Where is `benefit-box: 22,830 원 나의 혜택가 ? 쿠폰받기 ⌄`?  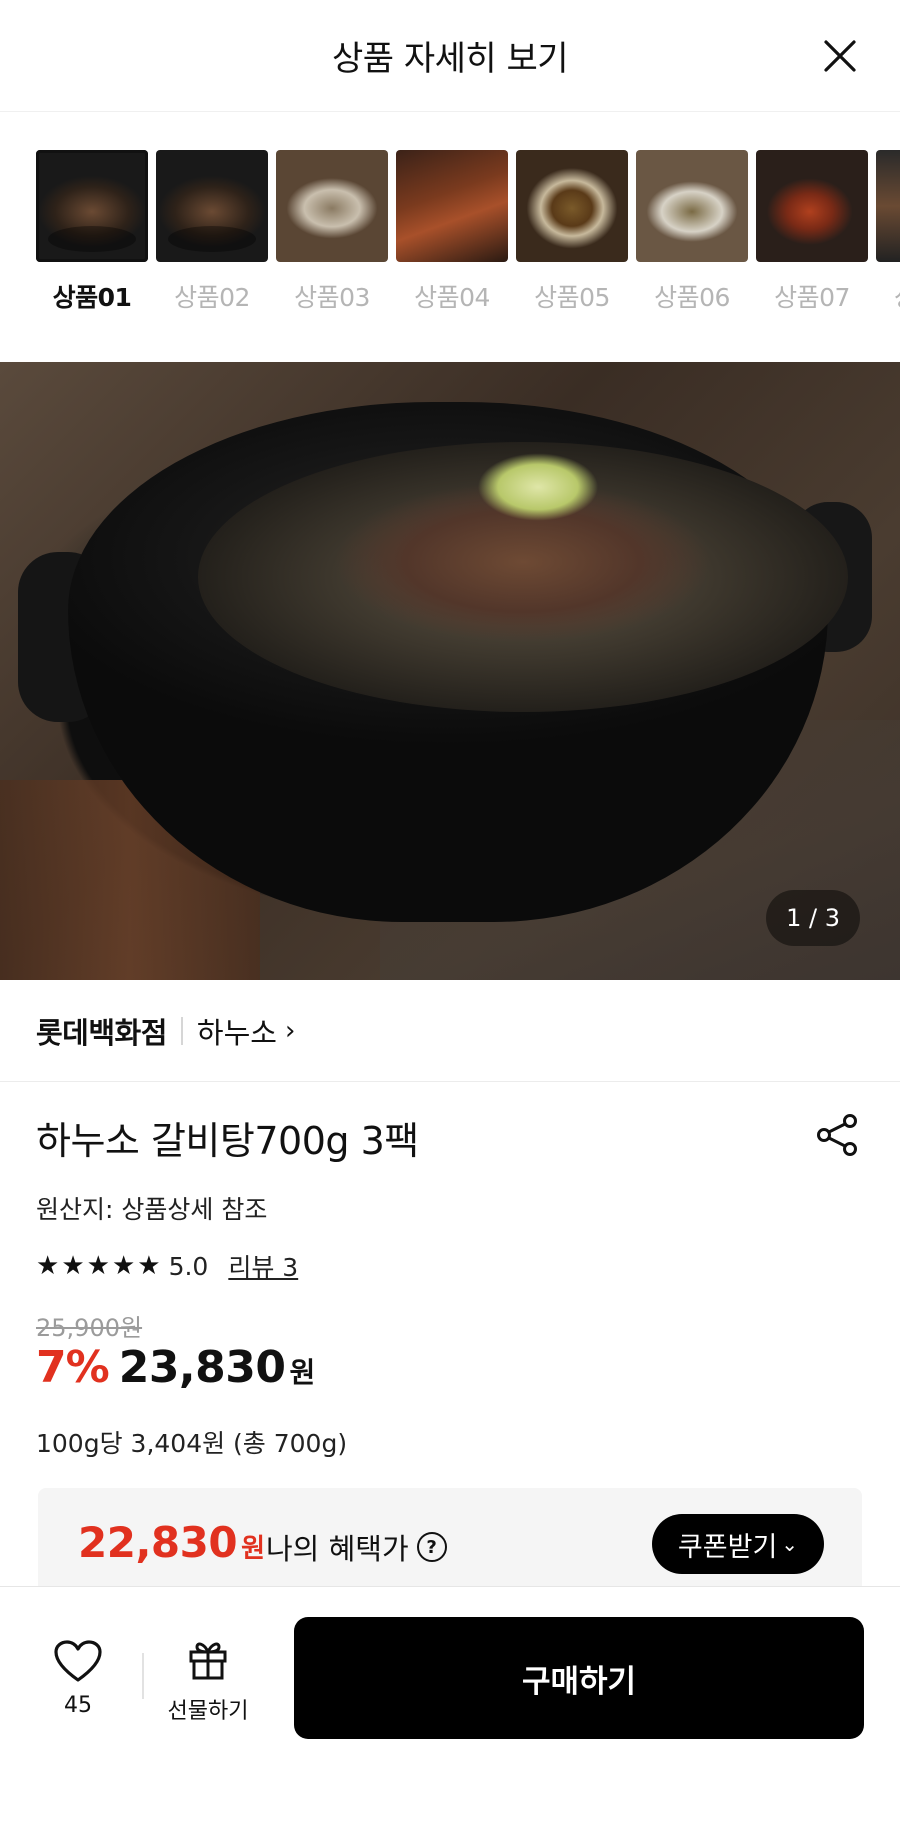 benefit-box: 22,830 원 나의 혜택가 ? 쿠폰받기 ⌄ is located at coordinates (450, 1544).